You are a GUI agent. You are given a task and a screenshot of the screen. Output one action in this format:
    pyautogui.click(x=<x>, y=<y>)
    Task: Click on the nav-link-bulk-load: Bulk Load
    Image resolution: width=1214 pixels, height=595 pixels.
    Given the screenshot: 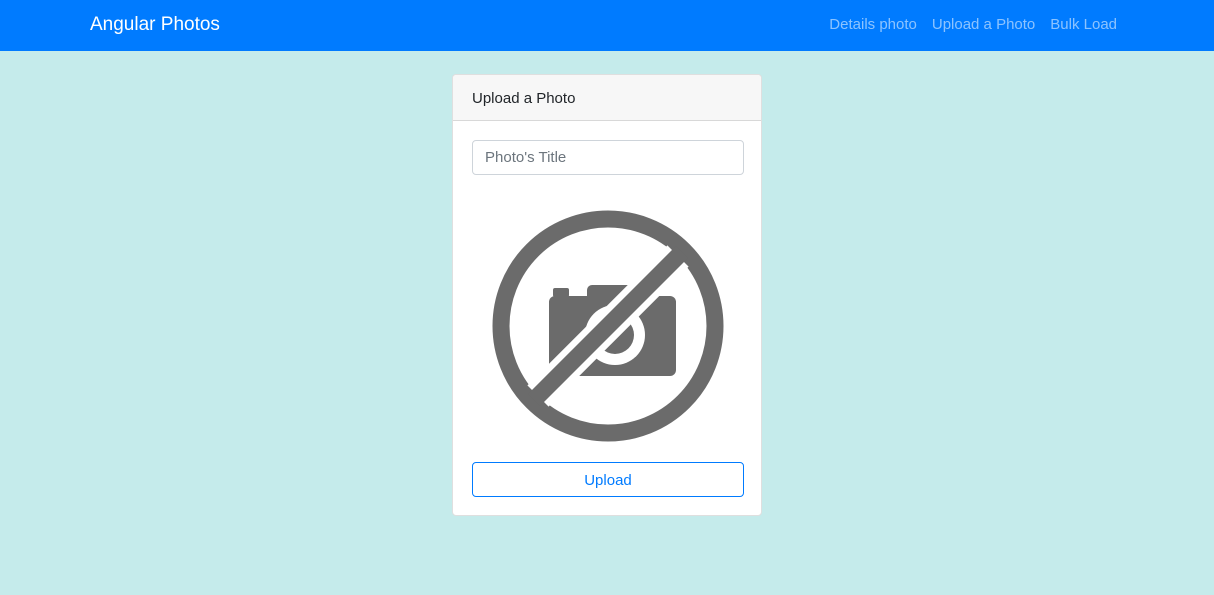 What is the action you would take?
    pyautogui.click(x=1083, y=24)
    